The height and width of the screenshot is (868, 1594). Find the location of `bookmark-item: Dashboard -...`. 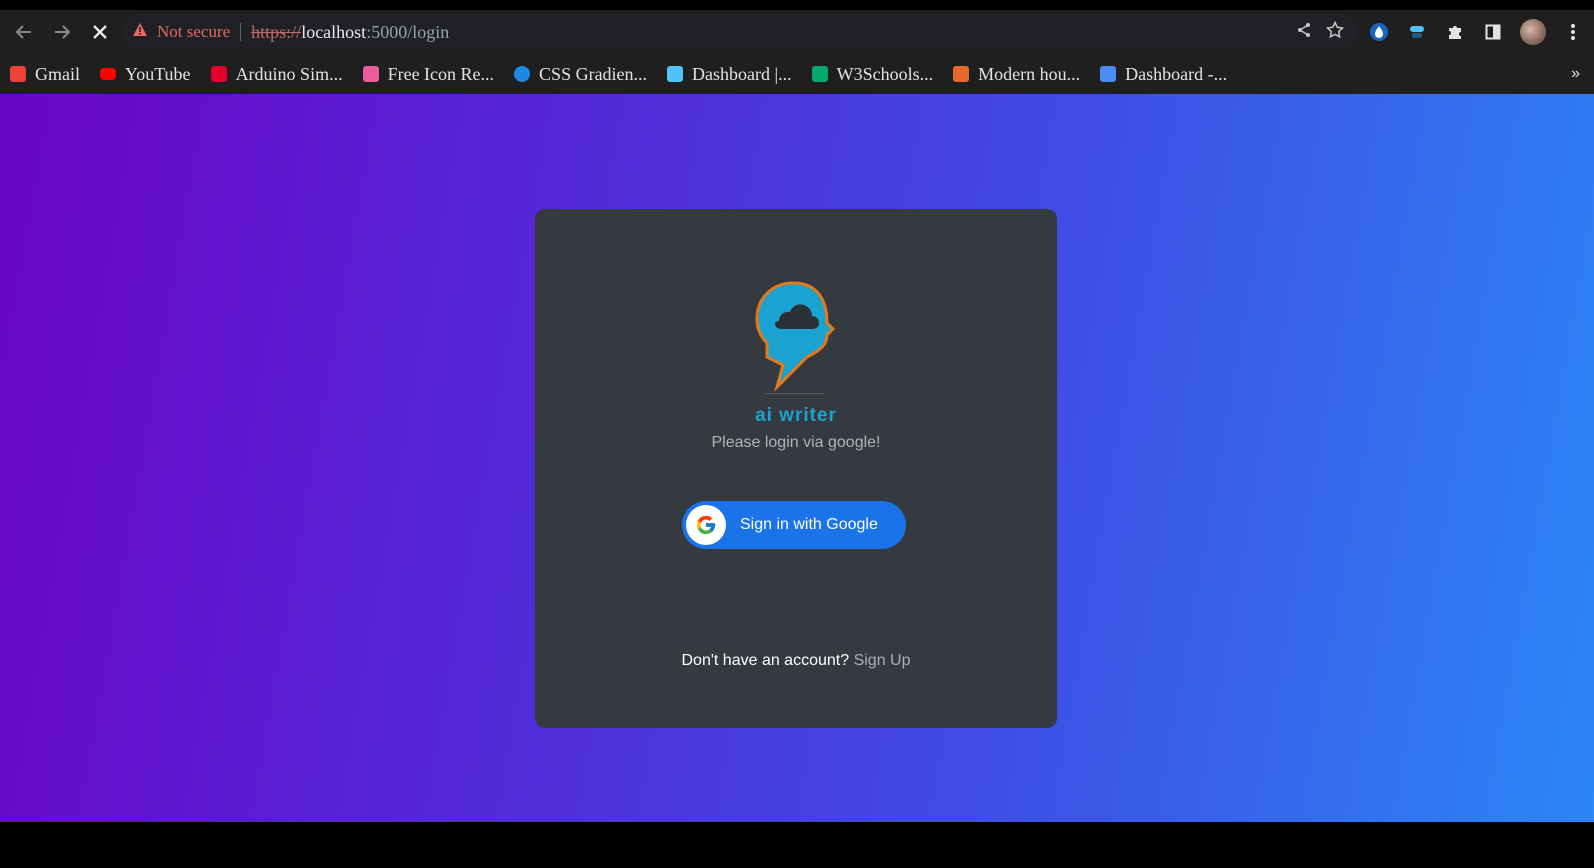

bookmark-item: Dashboard -... is located at coordinates (1163, 74).